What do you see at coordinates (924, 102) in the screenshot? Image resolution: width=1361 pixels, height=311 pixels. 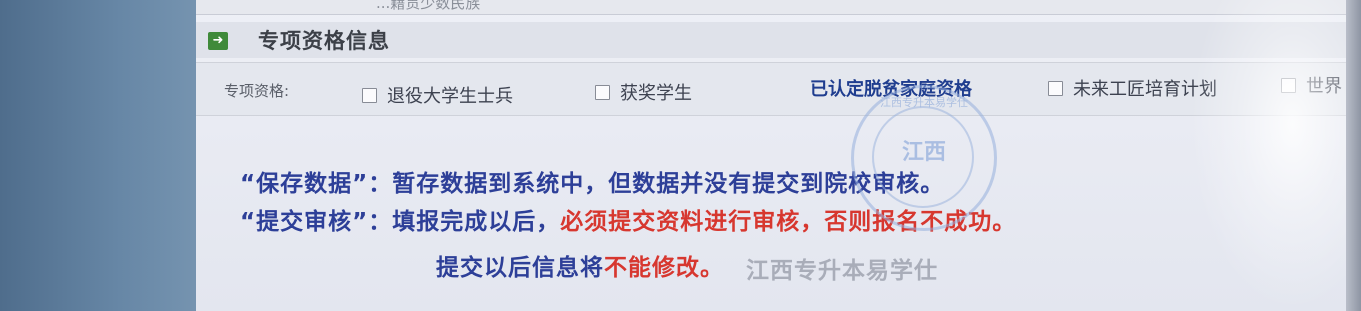 I see `stamp-ring-text: 江西专升本易学仕` at bounding box center [924, 102].